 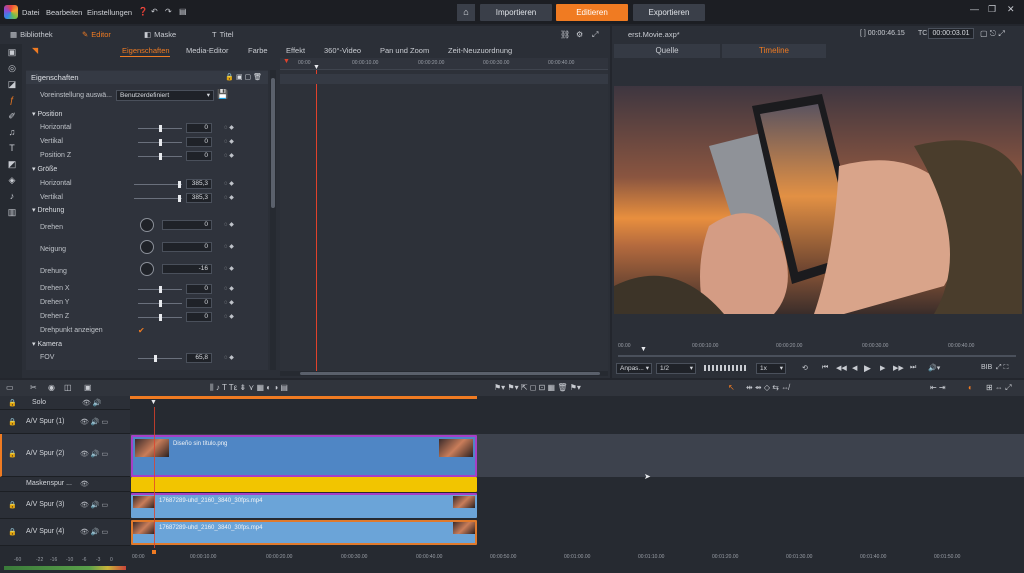 I want to click on tab-timeline: Timeline, so click(x=774, y=51).